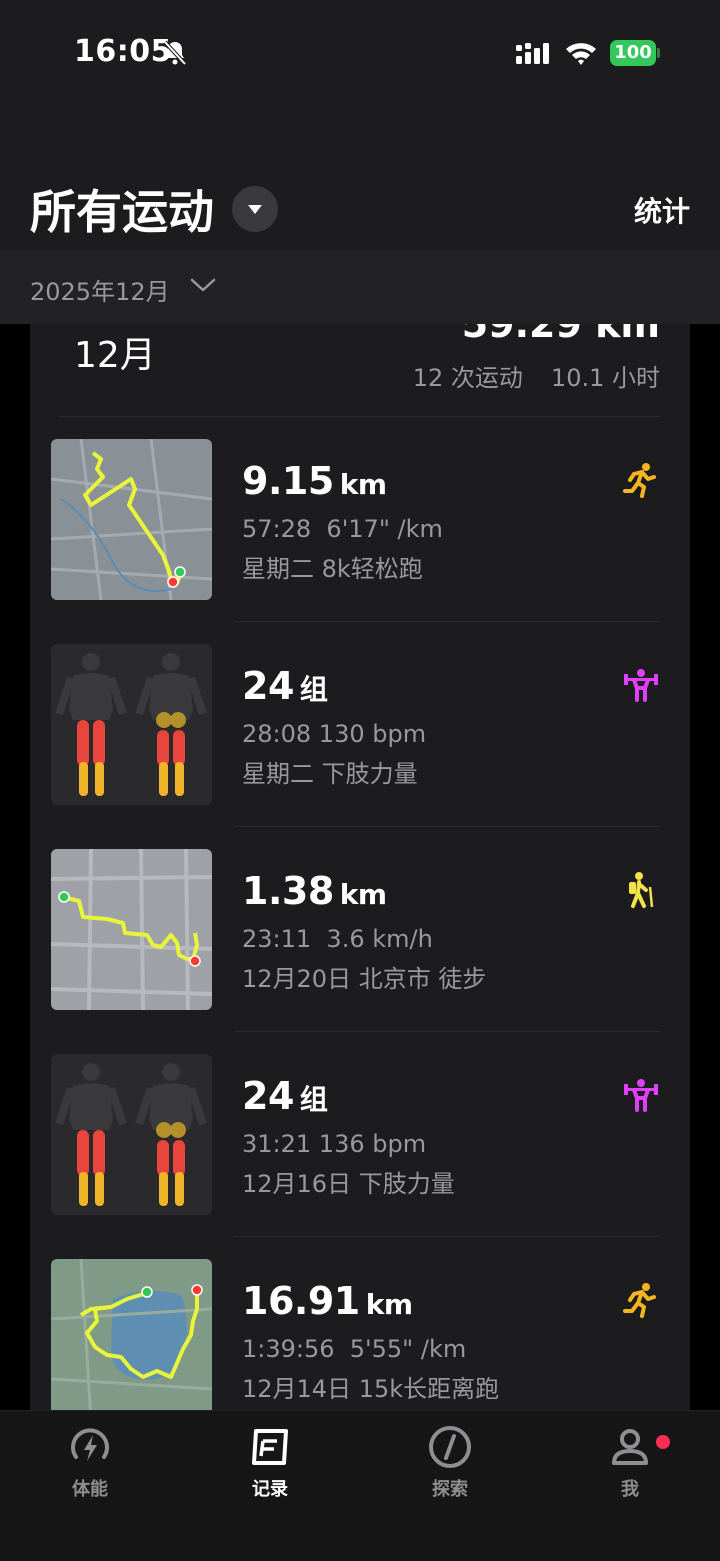 This screenshot has height=1561, width=720. I want to click on tab-profile: 我, so click(630, 1471).